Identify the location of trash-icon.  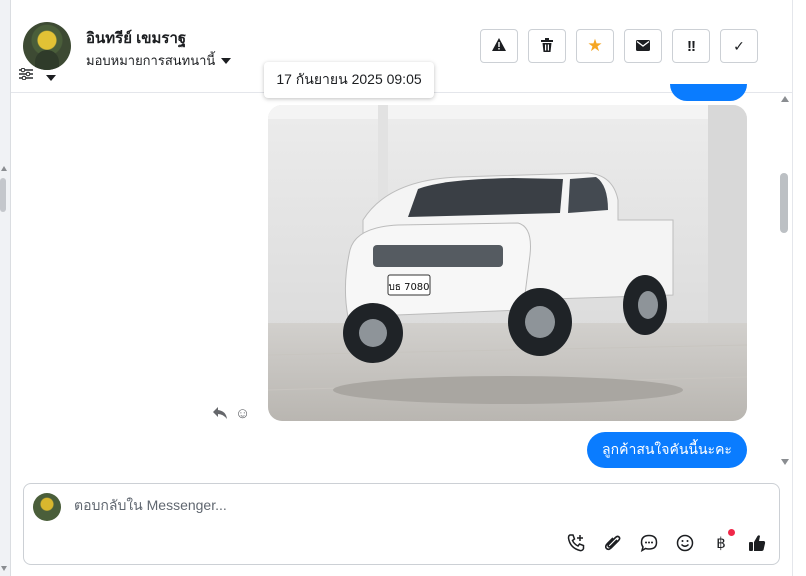
(547, 46).